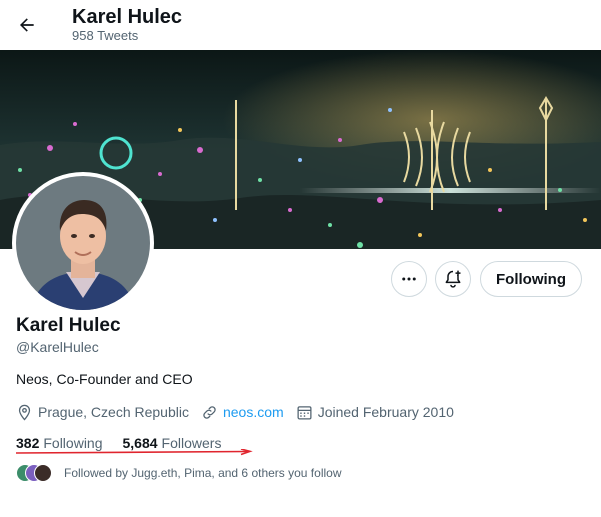  I want to click on followed-by-avatars, so click(36, 473).